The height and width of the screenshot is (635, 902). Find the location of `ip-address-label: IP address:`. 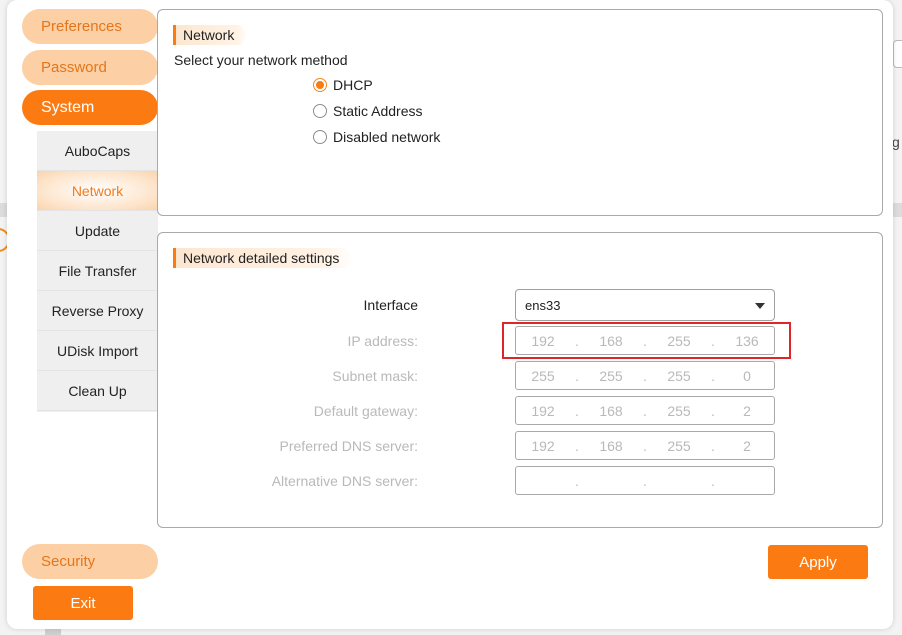

ip-address-label: IP address: is located at coordinates (382, 341).